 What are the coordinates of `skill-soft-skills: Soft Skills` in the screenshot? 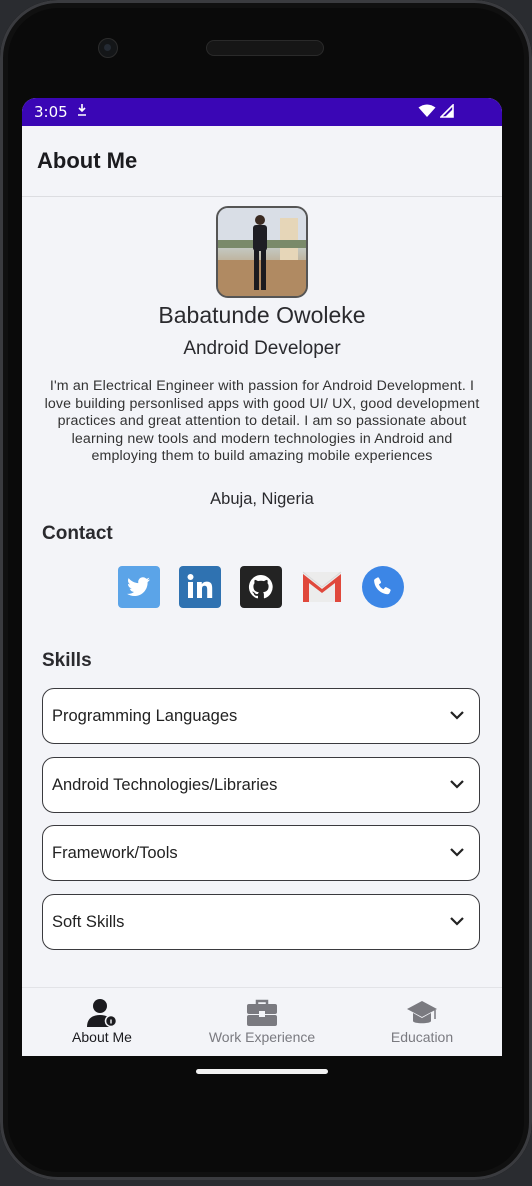 It's located at (261, 922).